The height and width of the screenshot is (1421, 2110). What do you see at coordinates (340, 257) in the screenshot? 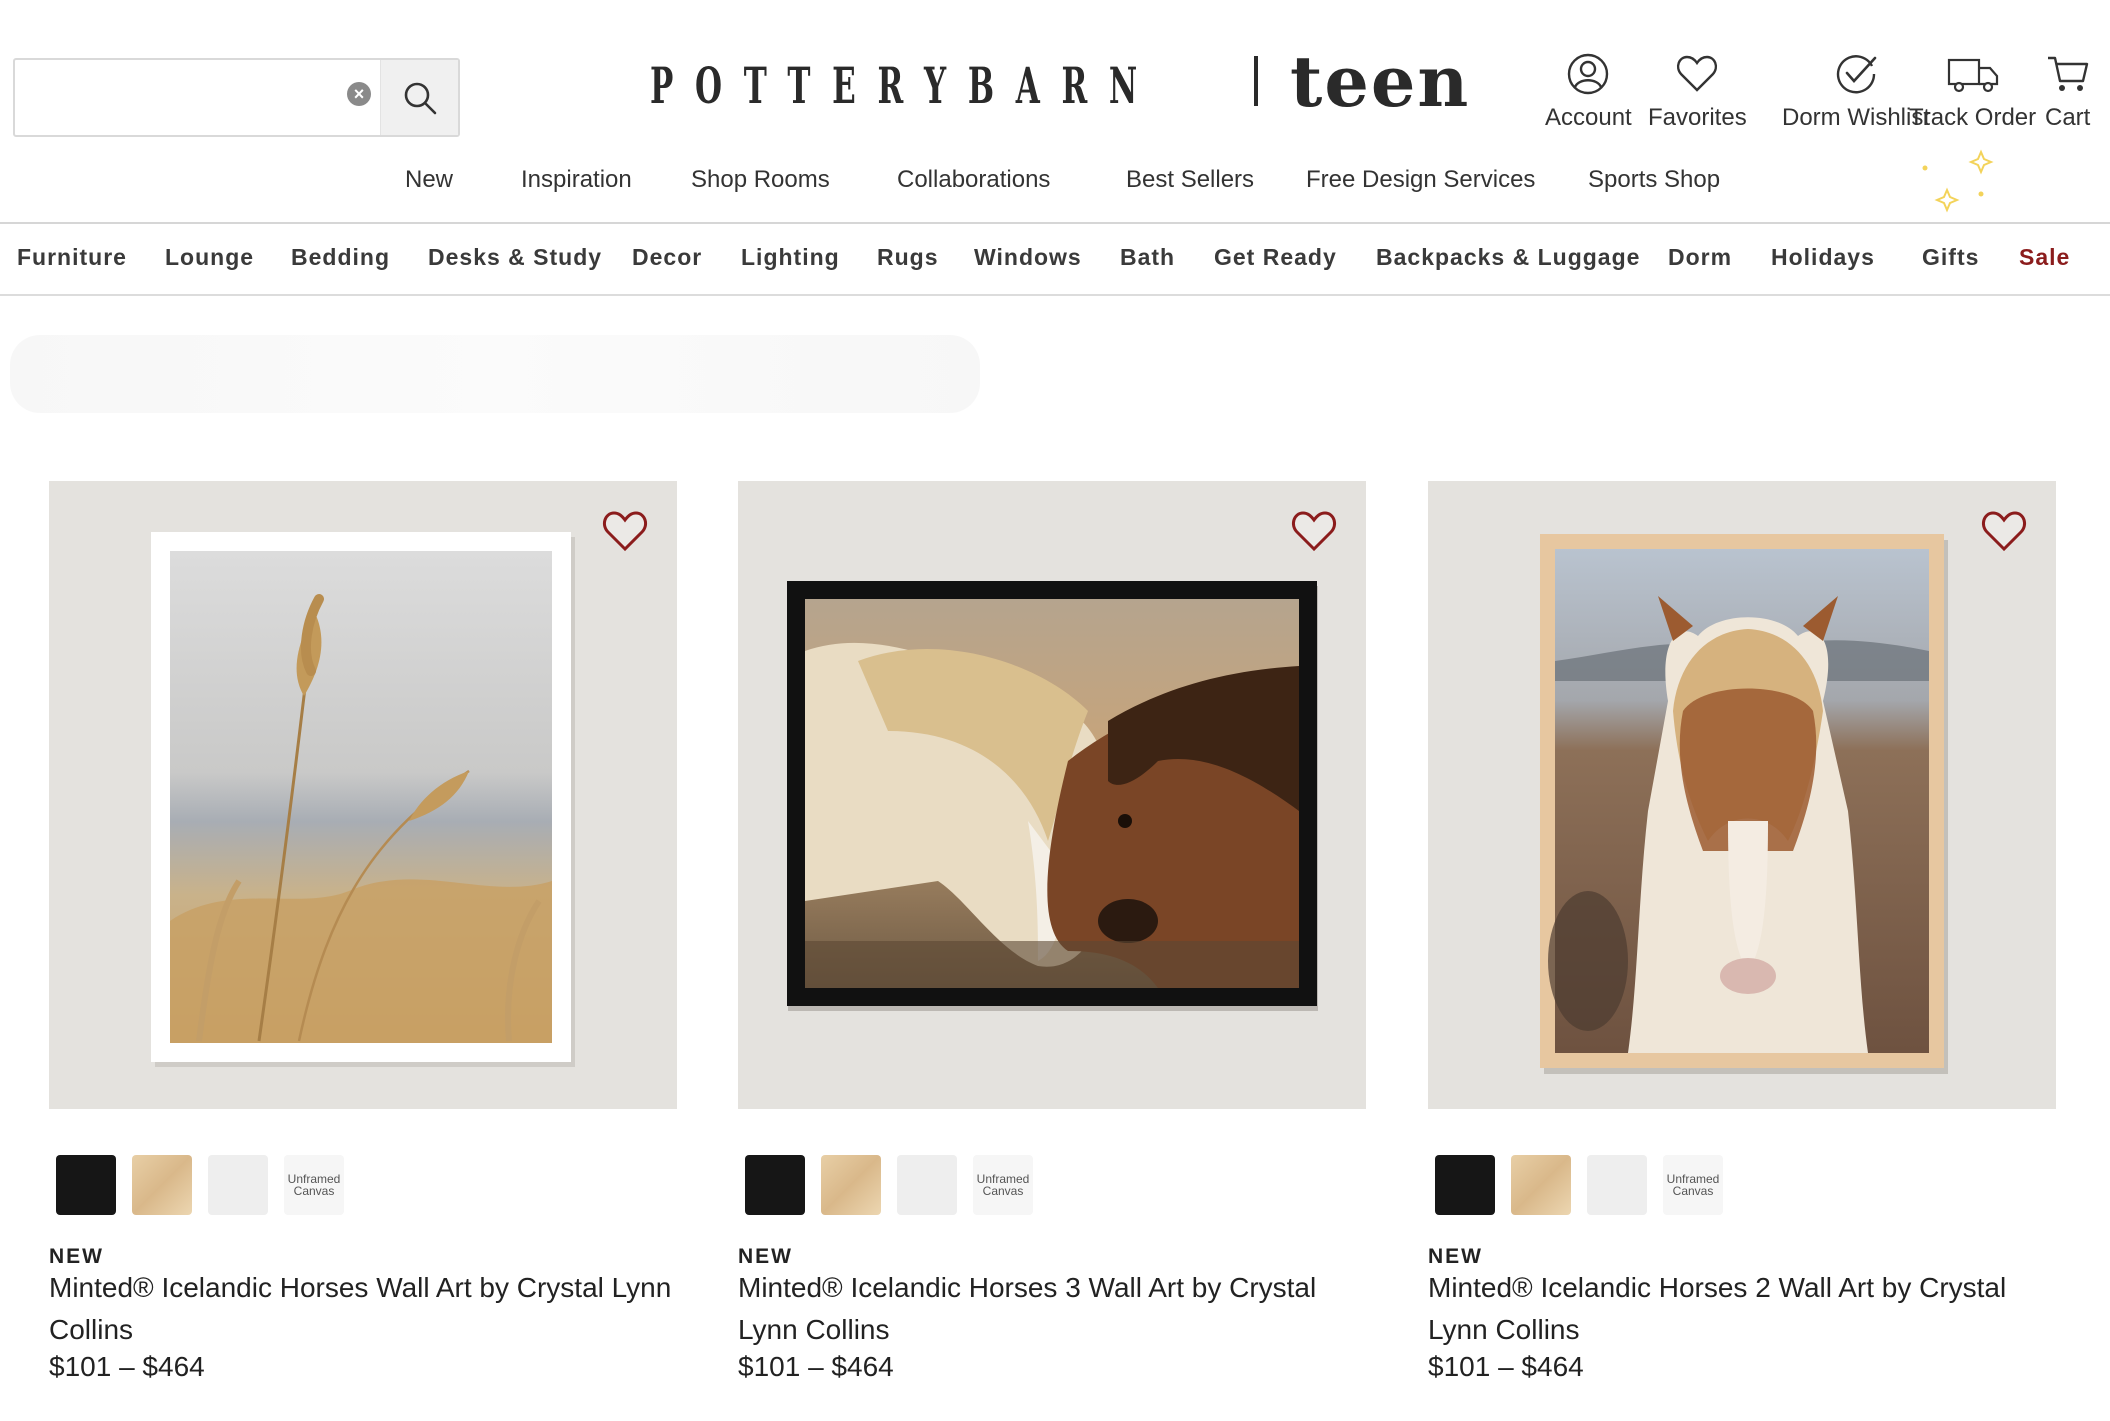
I see `category-bedding: Bedding` at bounding box center [340, 257].